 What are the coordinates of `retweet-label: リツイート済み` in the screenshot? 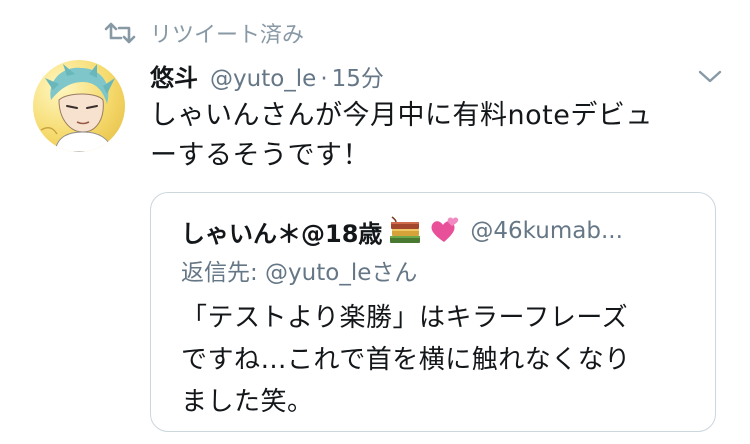 It's located at (227, 35).